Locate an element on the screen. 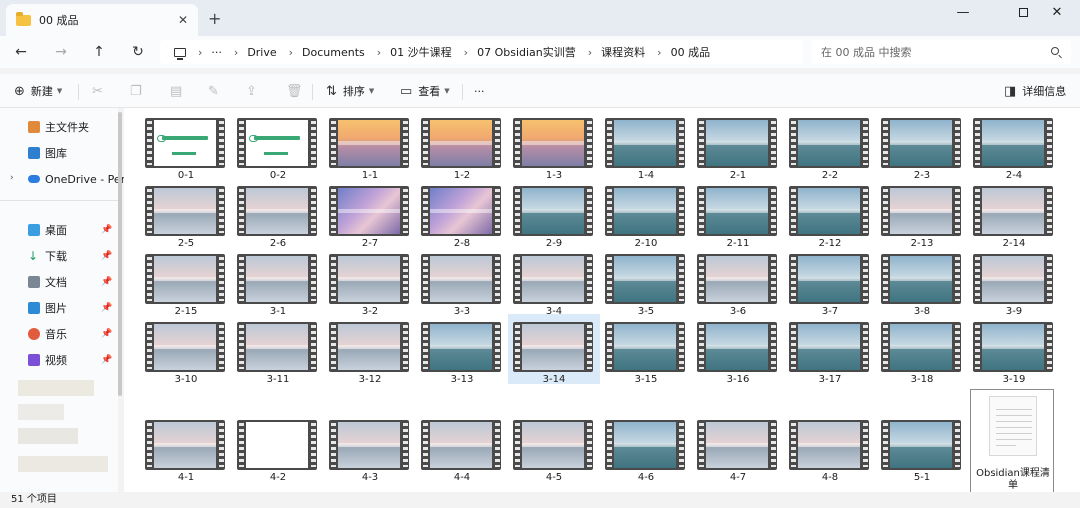 Image resolution: width=1080 pixels, height=508 pixels. search-input: 在 00 成品 中搜索 is located at coordinates (941, 52).